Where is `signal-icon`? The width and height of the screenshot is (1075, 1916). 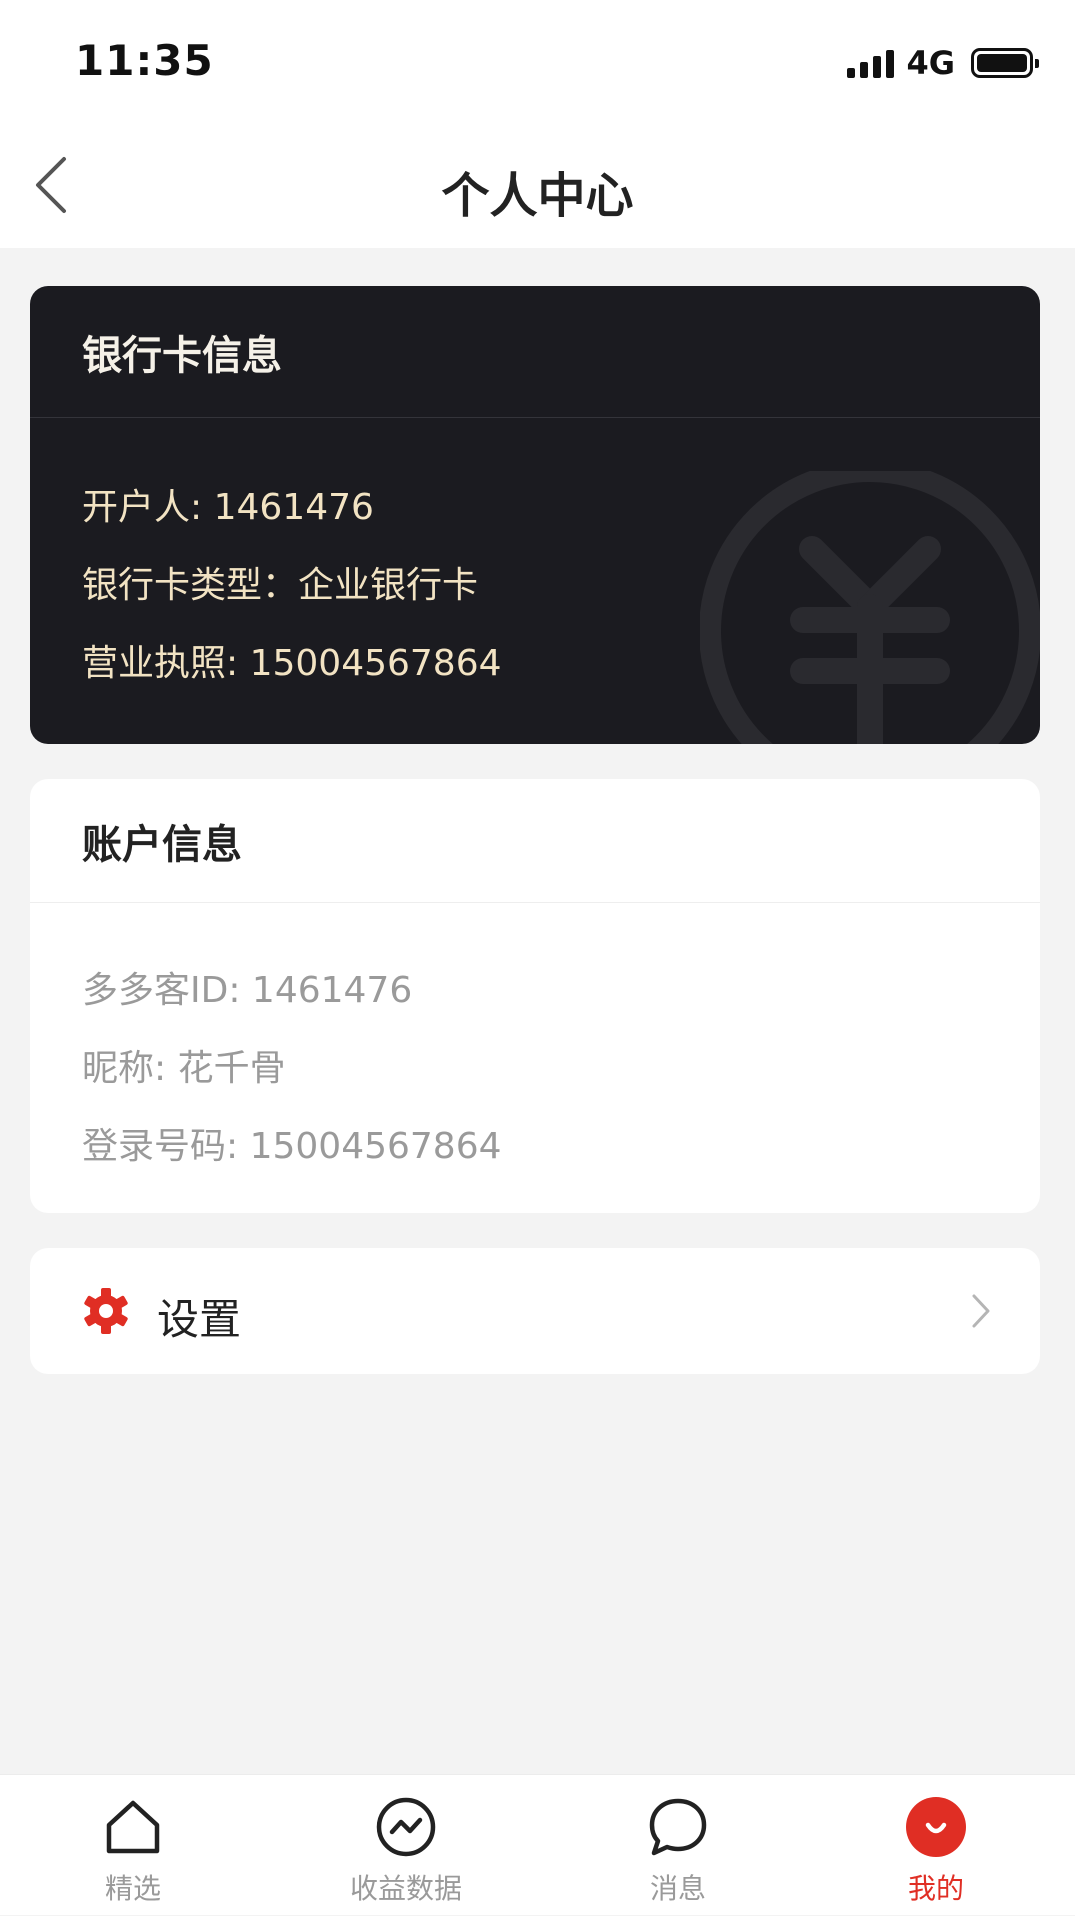 signal-icon is located at coordinates (871, 63).